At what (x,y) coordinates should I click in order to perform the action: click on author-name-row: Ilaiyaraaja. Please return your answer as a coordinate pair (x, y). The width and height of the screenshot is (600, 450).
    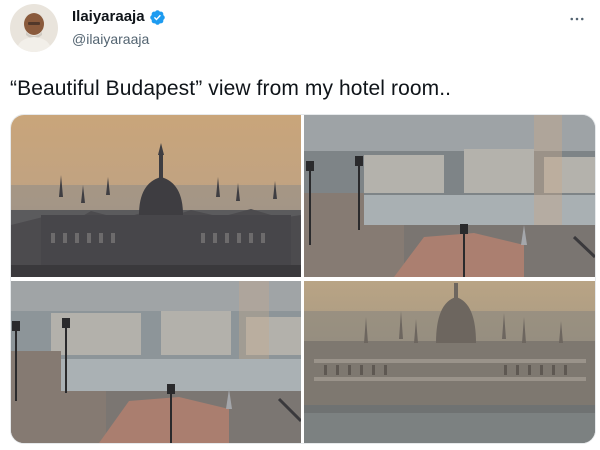
    Looking at the image, I should click on (119, 17).